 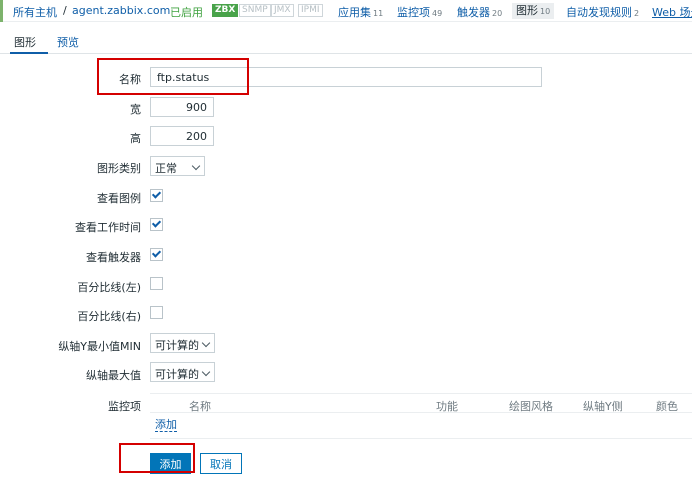 What do you see at coordinates (68, 42) in the screenshot?
I see `tab-preview: 预览` at bounding box center [68, 42].